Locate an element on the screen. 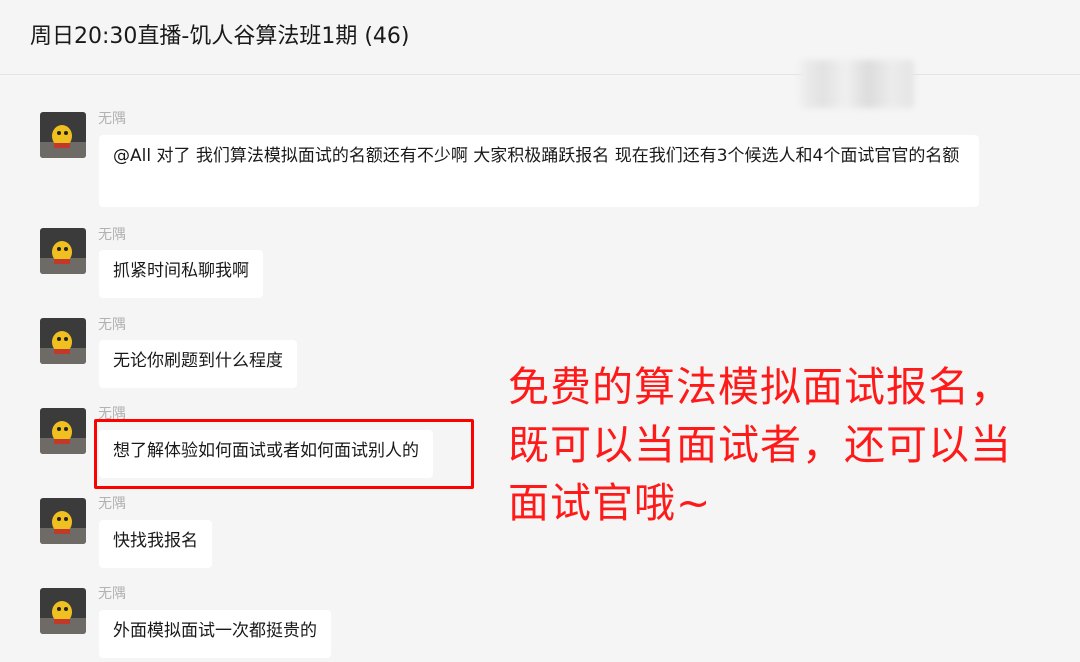 This screenshot has width=1080, height=662. message-bubble: 快找我报名 is located at coordinates (155, 544).